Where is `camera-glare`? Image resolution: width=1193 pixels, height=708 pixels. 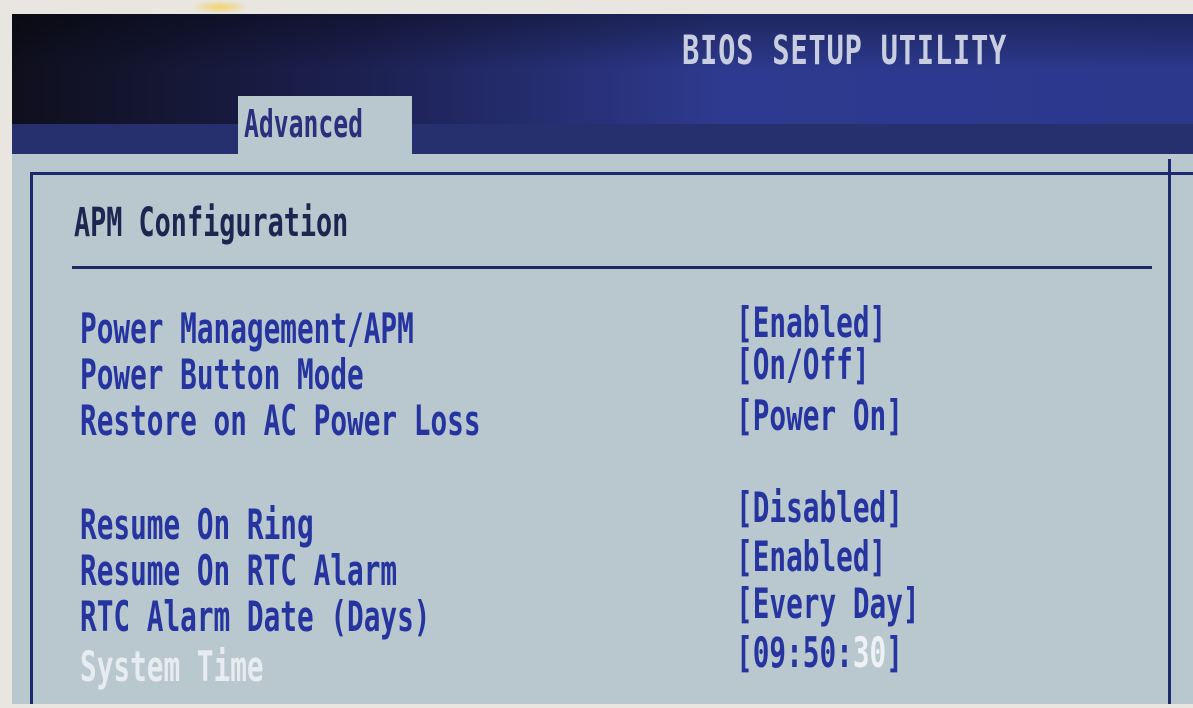
camera-glare is located at coordinates (220, 7).